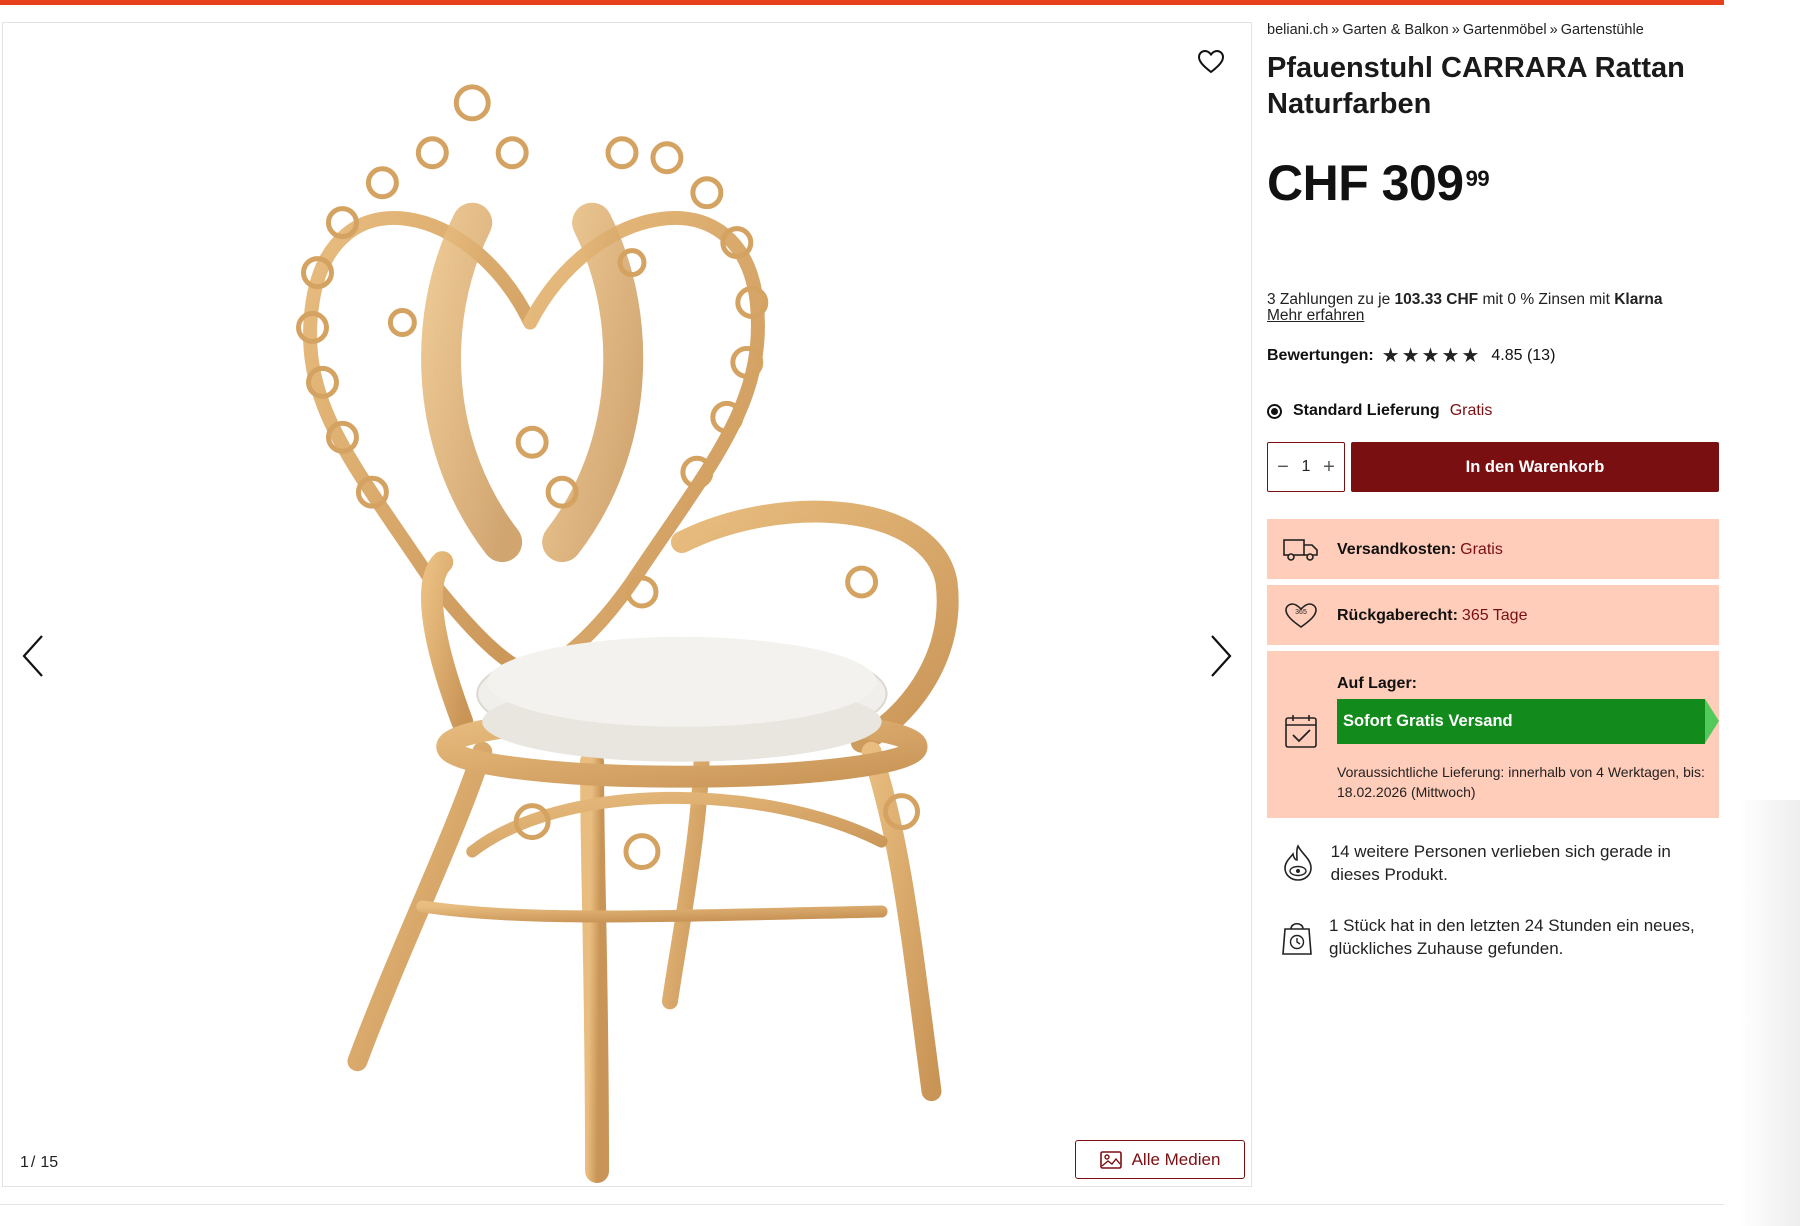 Image resolution: width=1800 pixels, height=1226 pixels. What do you see at coordinates (1397, 549) in the screenshot?
I see `shipping-label: Versandkosten:` at bounding box center [1397, 549].